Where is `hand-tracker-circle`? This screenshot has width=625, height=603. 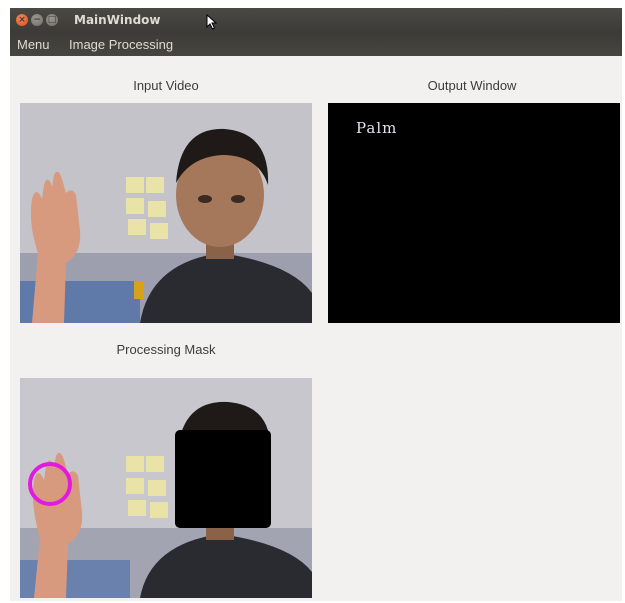 hand-tracker-circle is located at coordinates (50, 484).